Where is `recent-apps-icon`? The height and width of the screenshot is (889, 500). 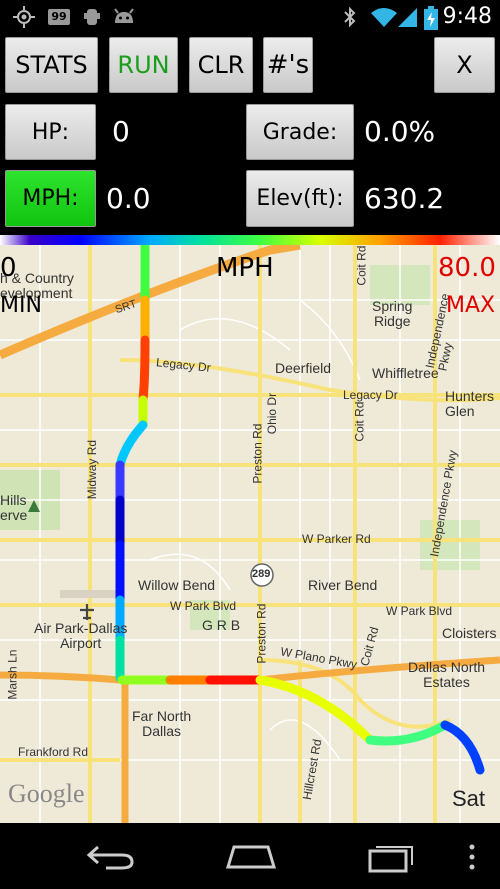
recent-apps-icon is located at coordinates (391, 857).